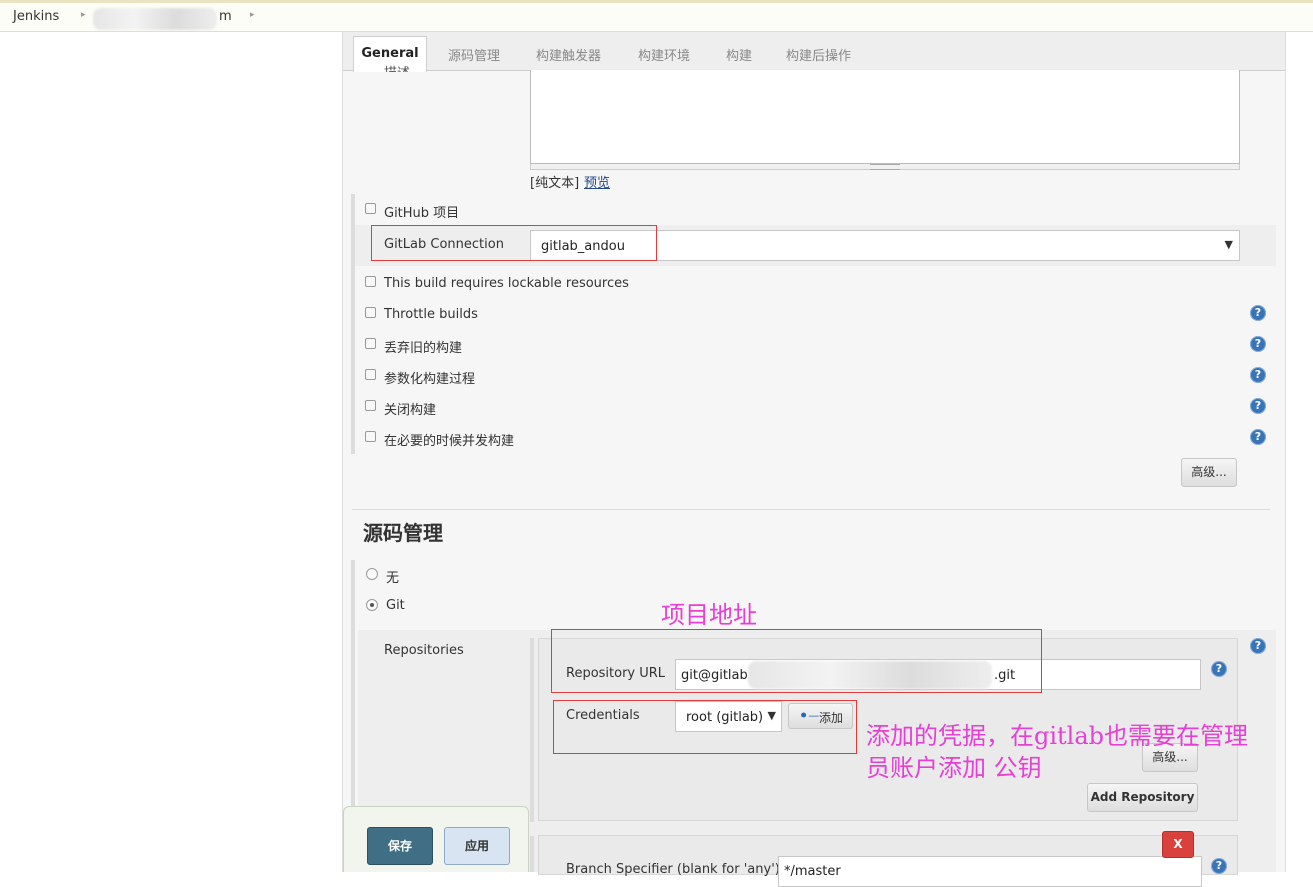  I want to click on option-label: 关闭构建, so click(410, 410).